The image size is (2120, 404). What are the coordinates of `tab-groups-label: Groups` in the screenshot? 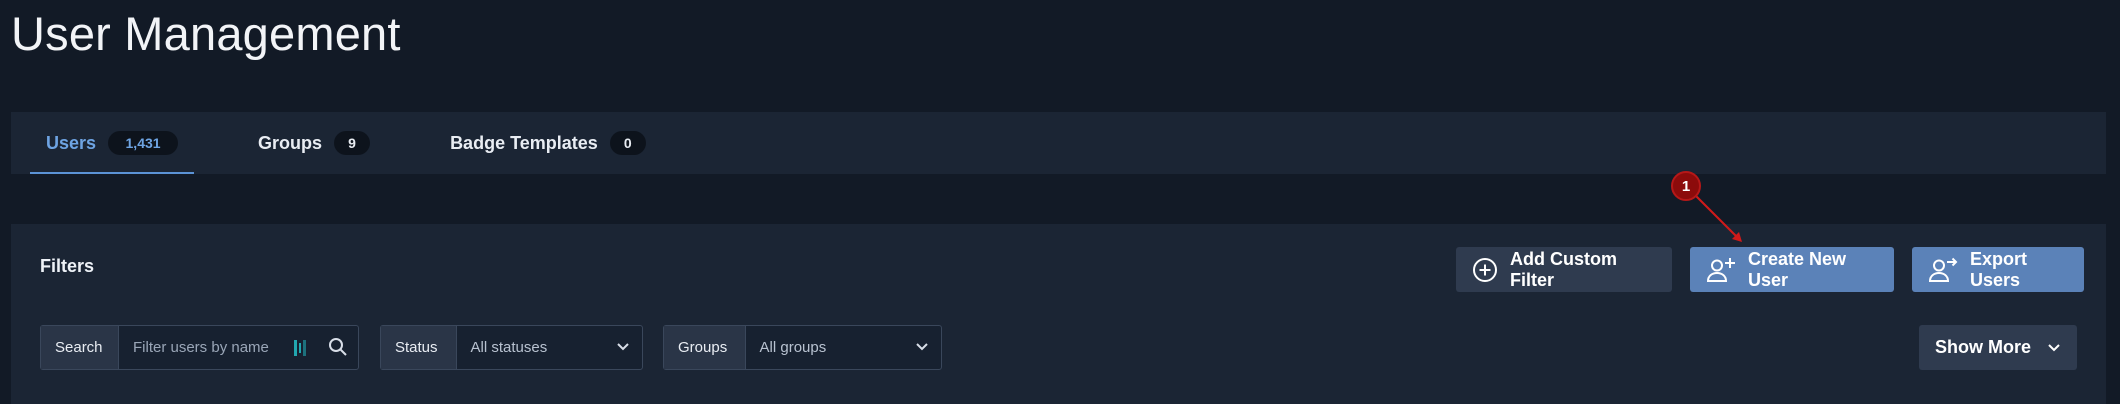 It's located at (290, 142).